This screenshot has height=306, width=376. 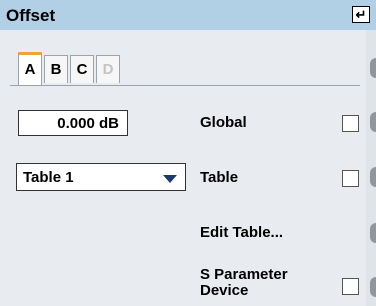 I want to click on s-parameter-label-line1: S Parameter, so click(x=244, y=274).